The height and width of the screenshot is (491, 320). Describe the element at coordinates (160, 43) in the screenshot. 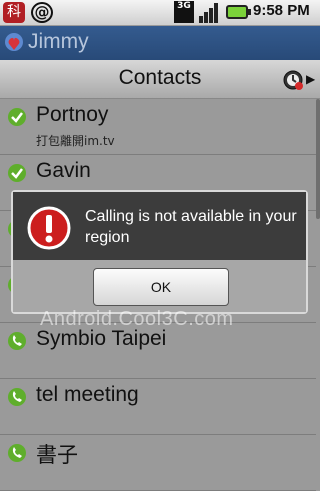

I see `app-title-bar: Jimmy` at that location.